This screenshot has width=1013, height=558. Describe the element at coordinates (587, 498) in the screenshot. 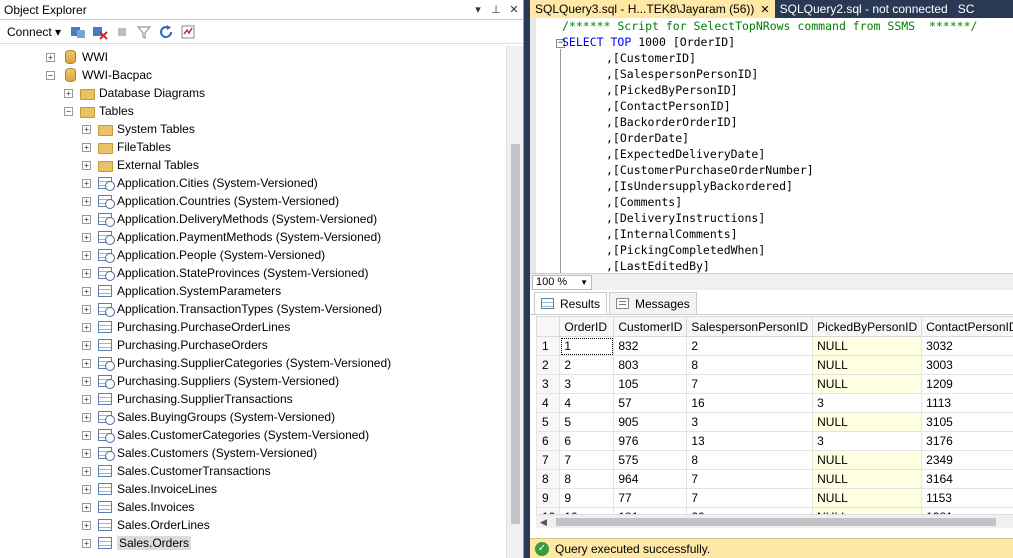

I see `grid-cell: 9` at that location.